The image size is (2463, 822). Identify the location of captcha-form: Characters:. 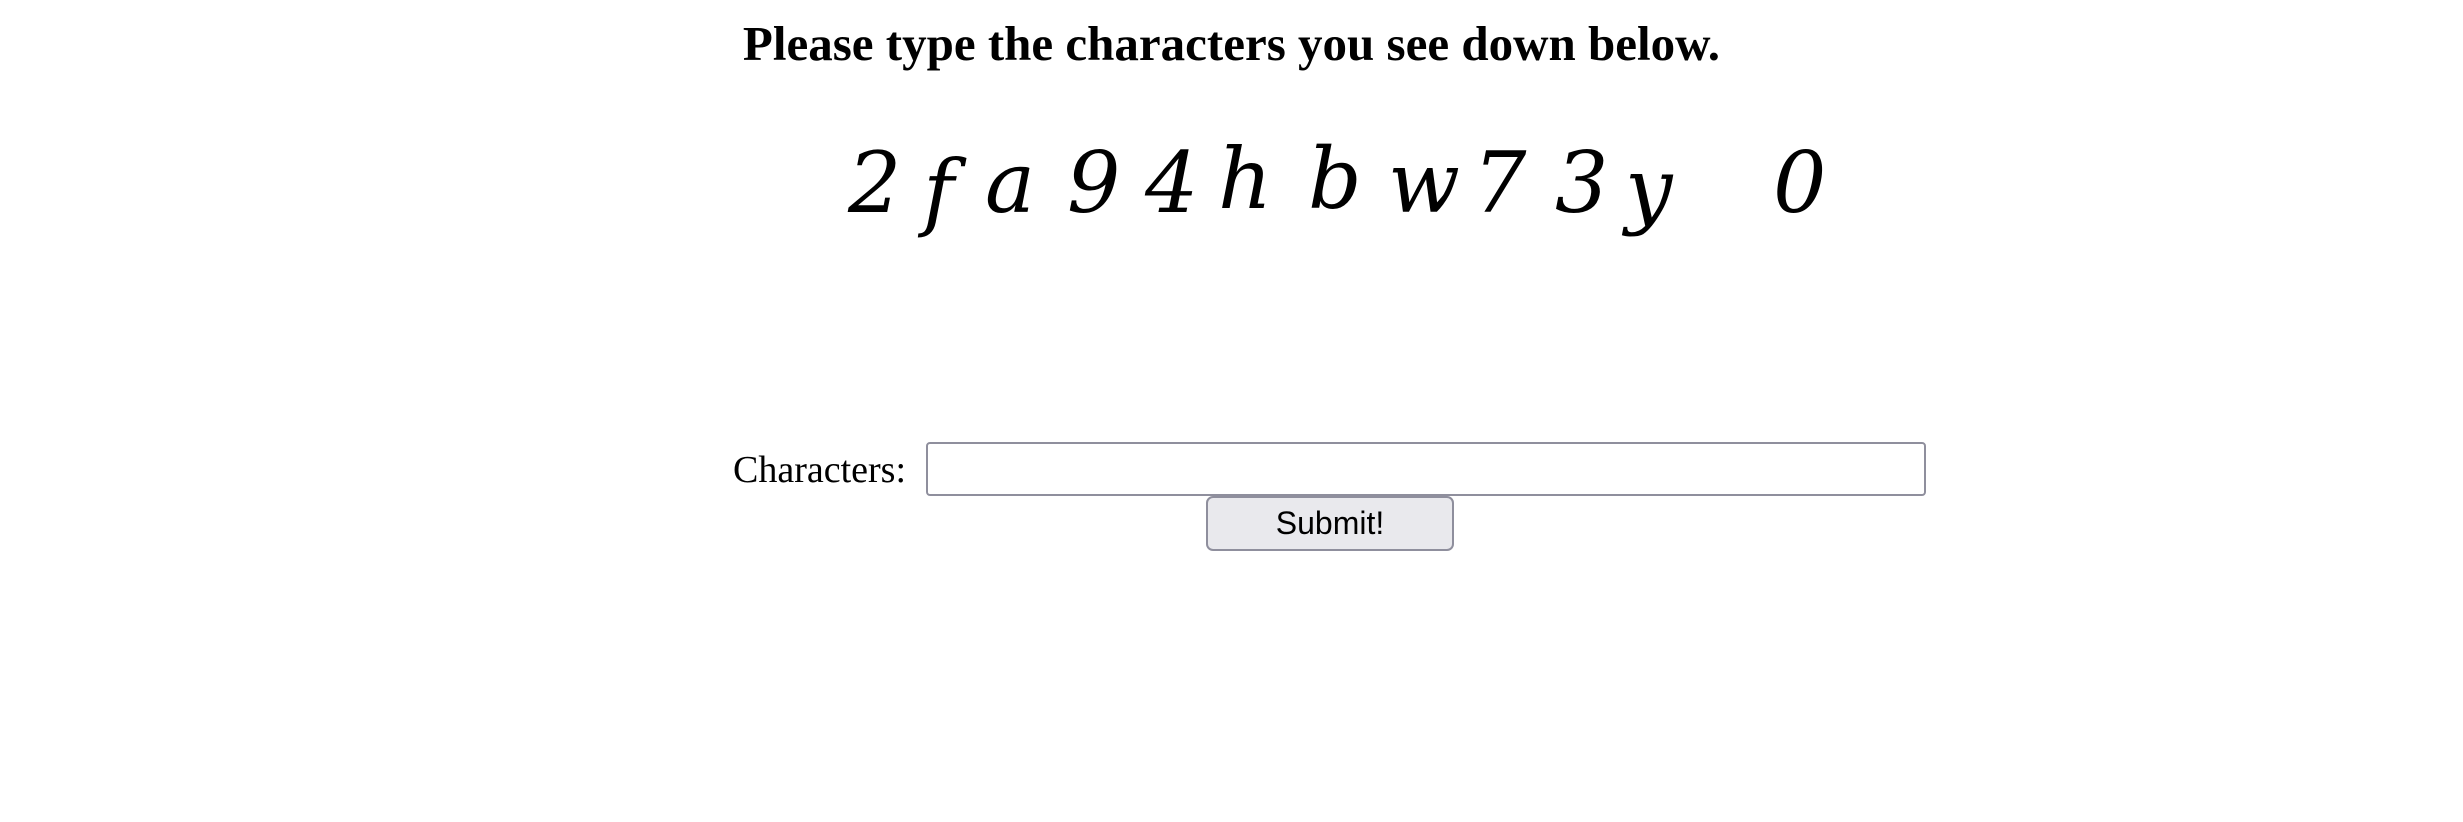
(1231, 470).